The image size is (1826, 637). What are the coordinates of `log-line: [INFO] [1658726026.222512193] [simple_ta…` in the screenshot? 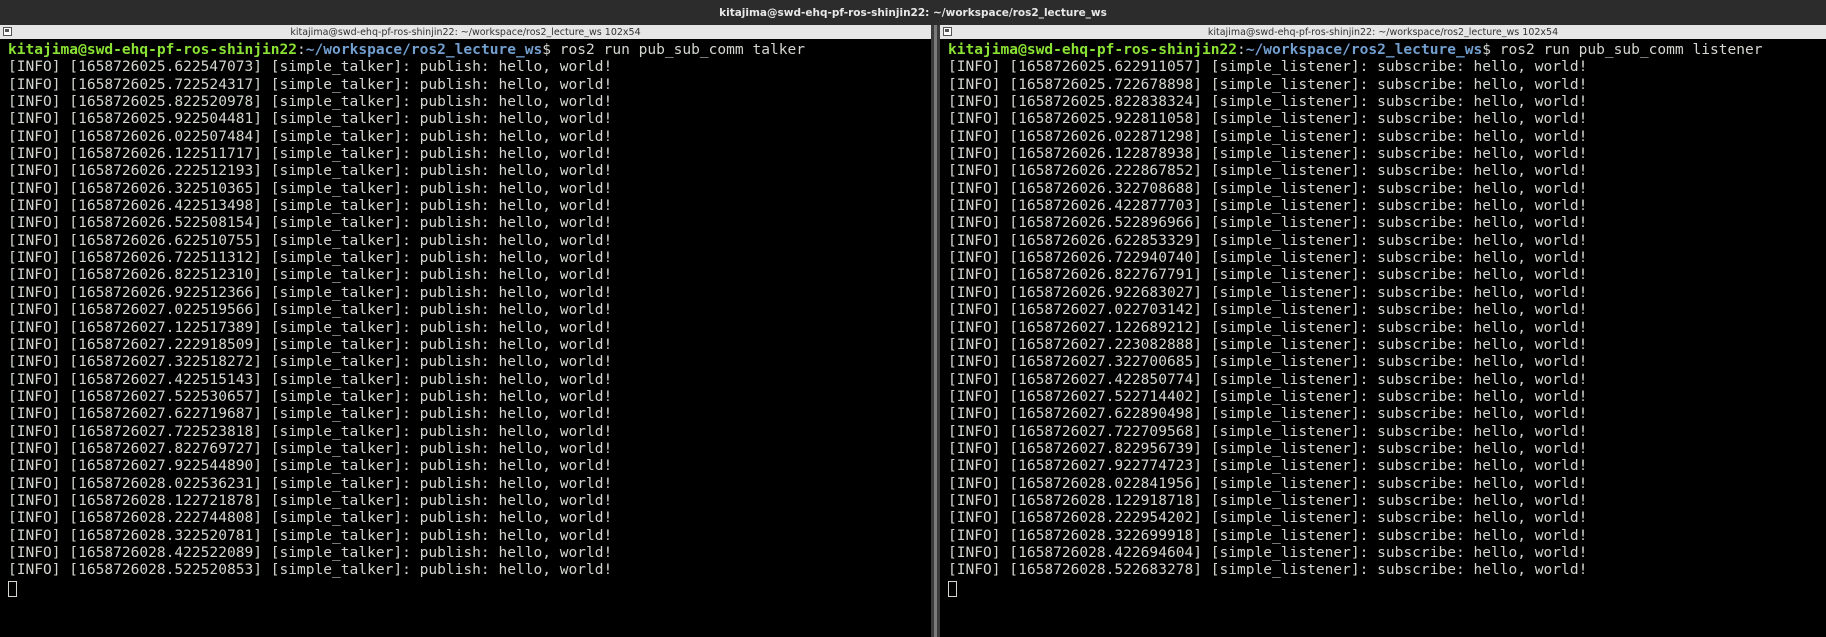 It's located at (310, 171).